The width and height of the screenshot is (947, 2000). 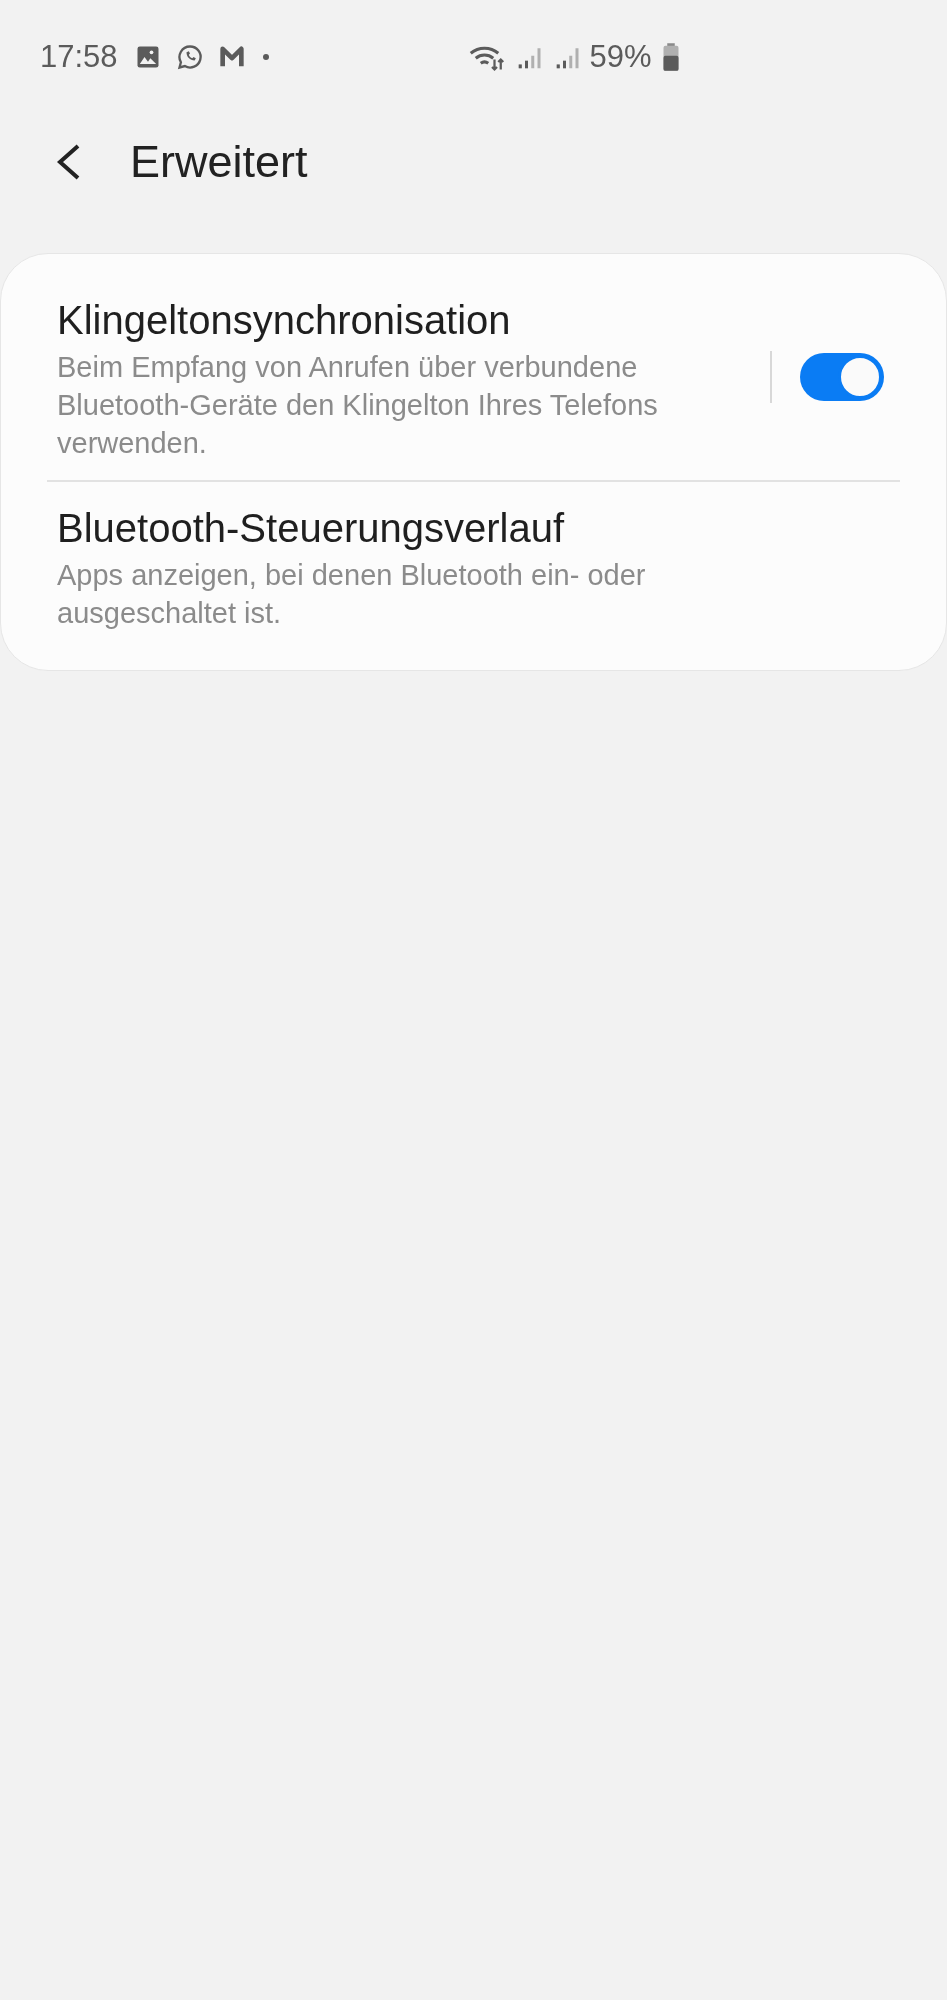 What do you see at coordinates (284, 320) in the screenshot?
I see `setting-title: Klingeltonsynchronisation` at bounding box center [284, 320].